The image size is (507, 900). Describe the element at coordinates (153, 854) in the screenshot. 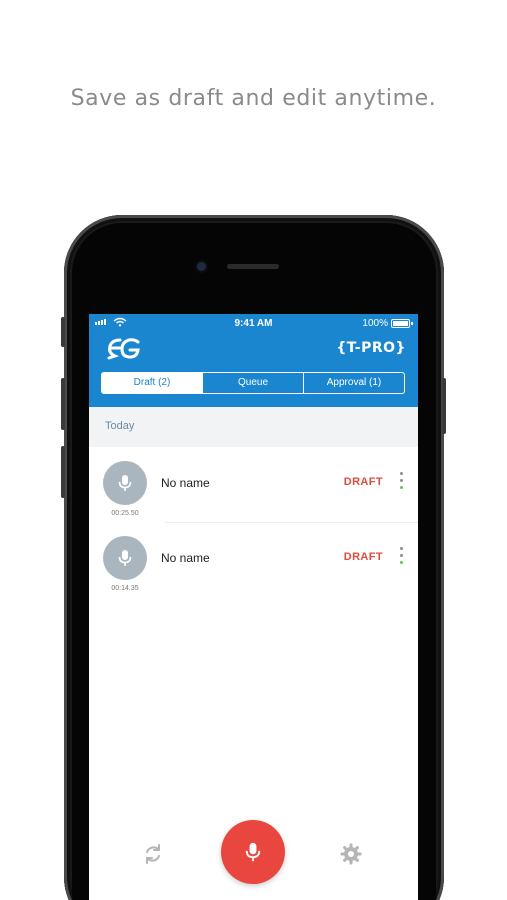

I see `refresh-icon` at that location.